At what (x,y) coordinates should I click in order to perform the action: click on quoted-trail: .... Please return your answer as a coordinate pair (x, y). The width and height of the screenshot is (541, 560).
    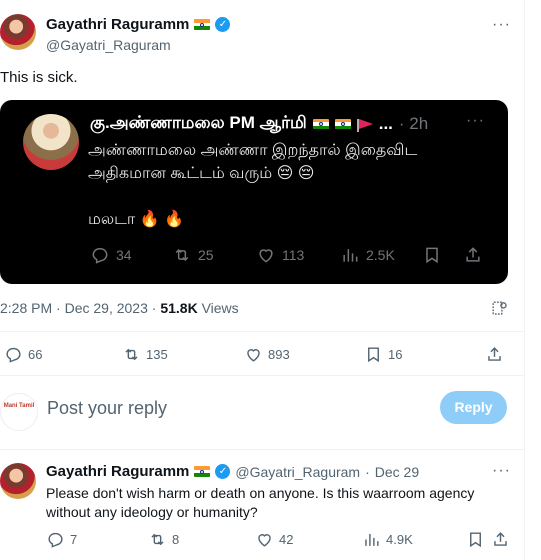
    Looking at the image, I should click on (385, 123).